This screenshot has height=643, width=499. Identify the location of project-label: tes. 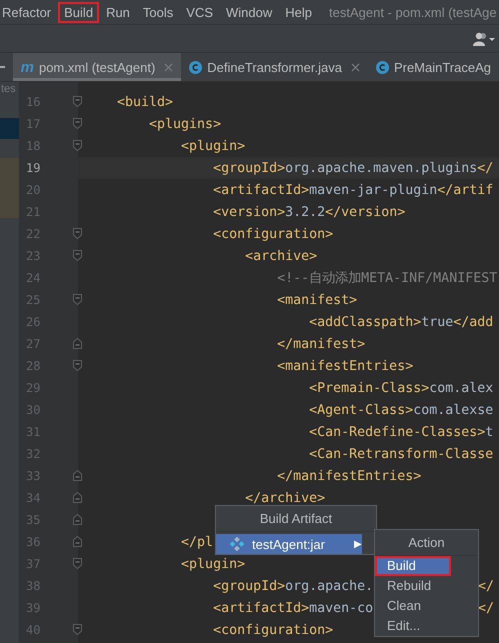
(8, 89).